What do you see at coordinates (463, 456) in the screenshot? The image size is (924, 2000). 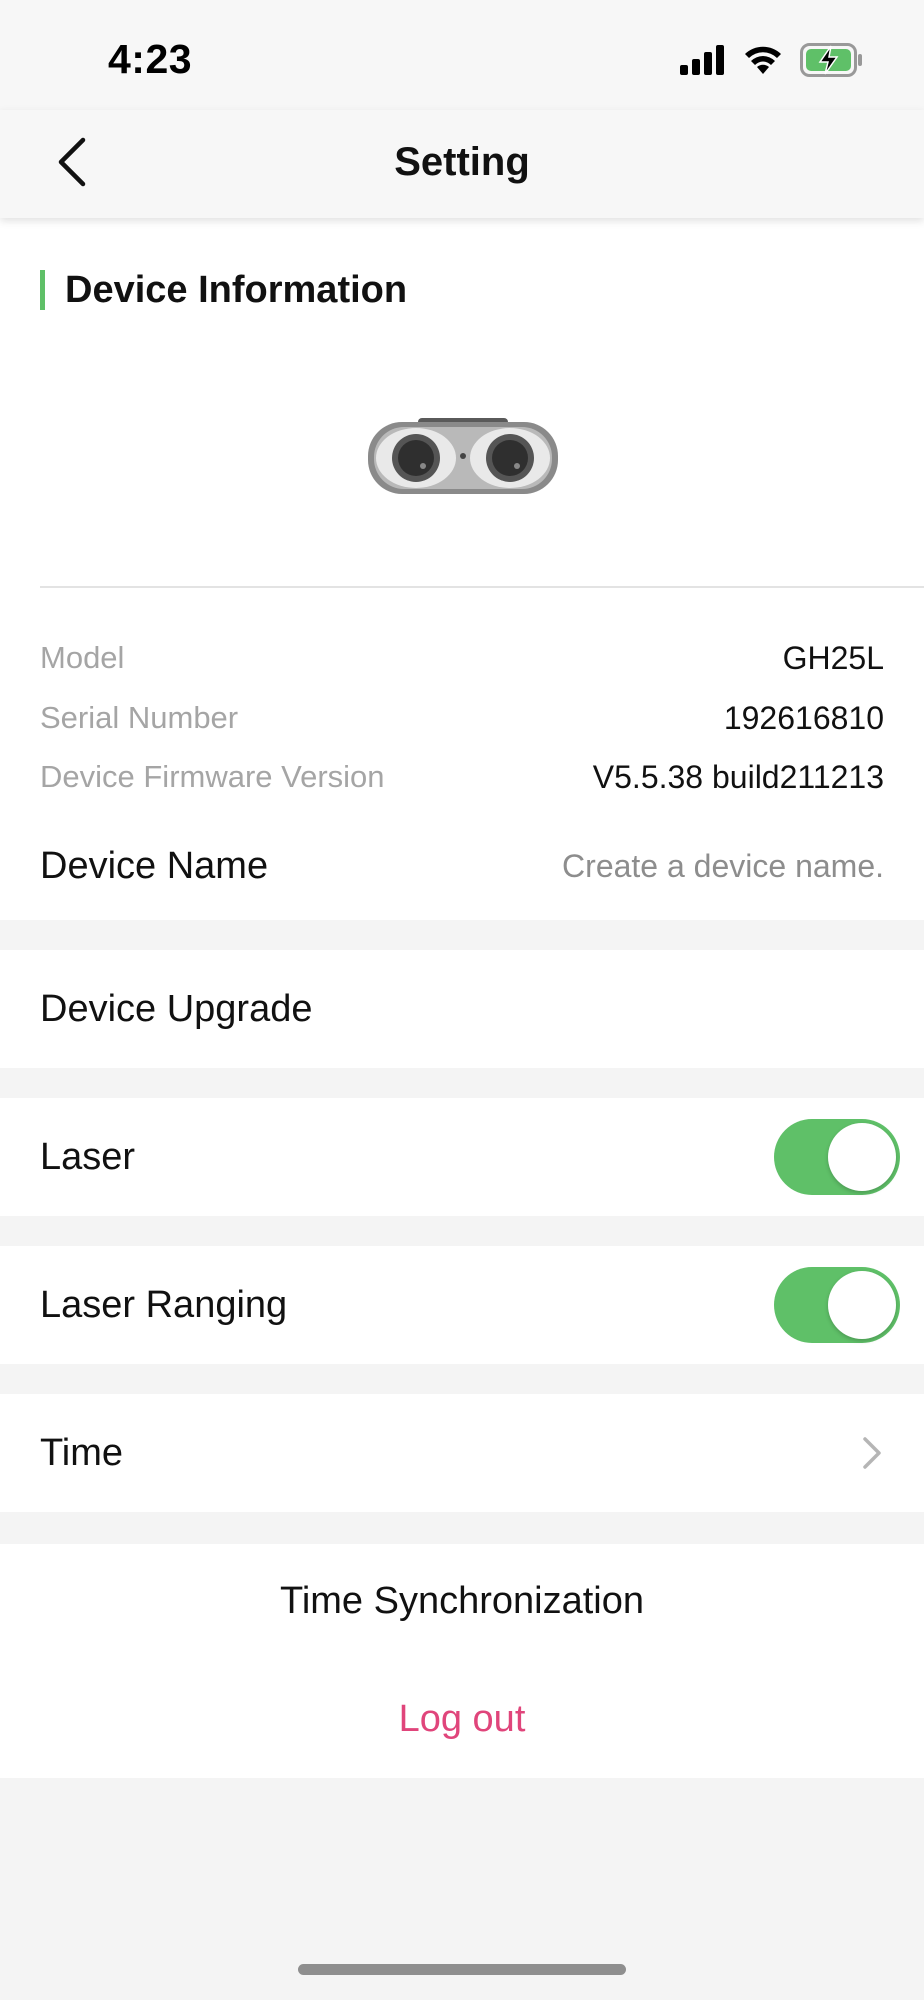 I see `binocular-device-image` at bounding box center [463, 456].